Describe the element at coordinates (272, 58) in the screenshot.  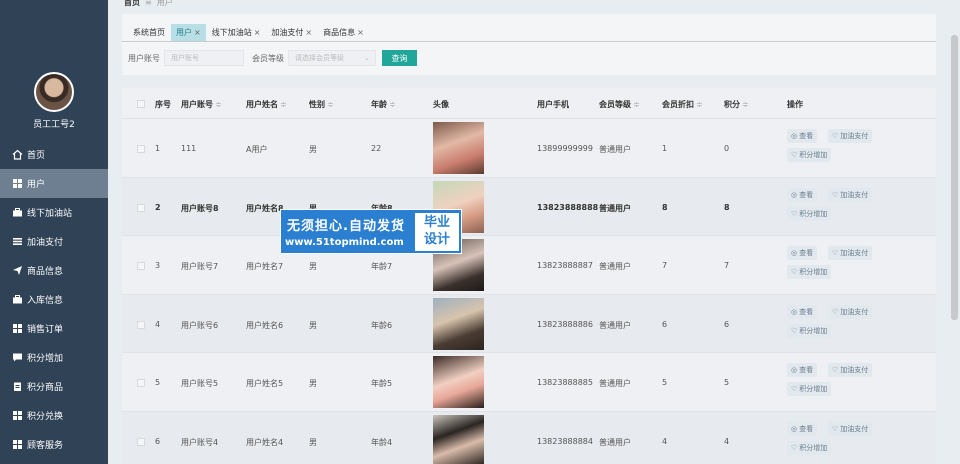
I see `search-bar: 用户账号 用户账号 会员等级 请选择会员等级 ⌄ 查询` at that location.